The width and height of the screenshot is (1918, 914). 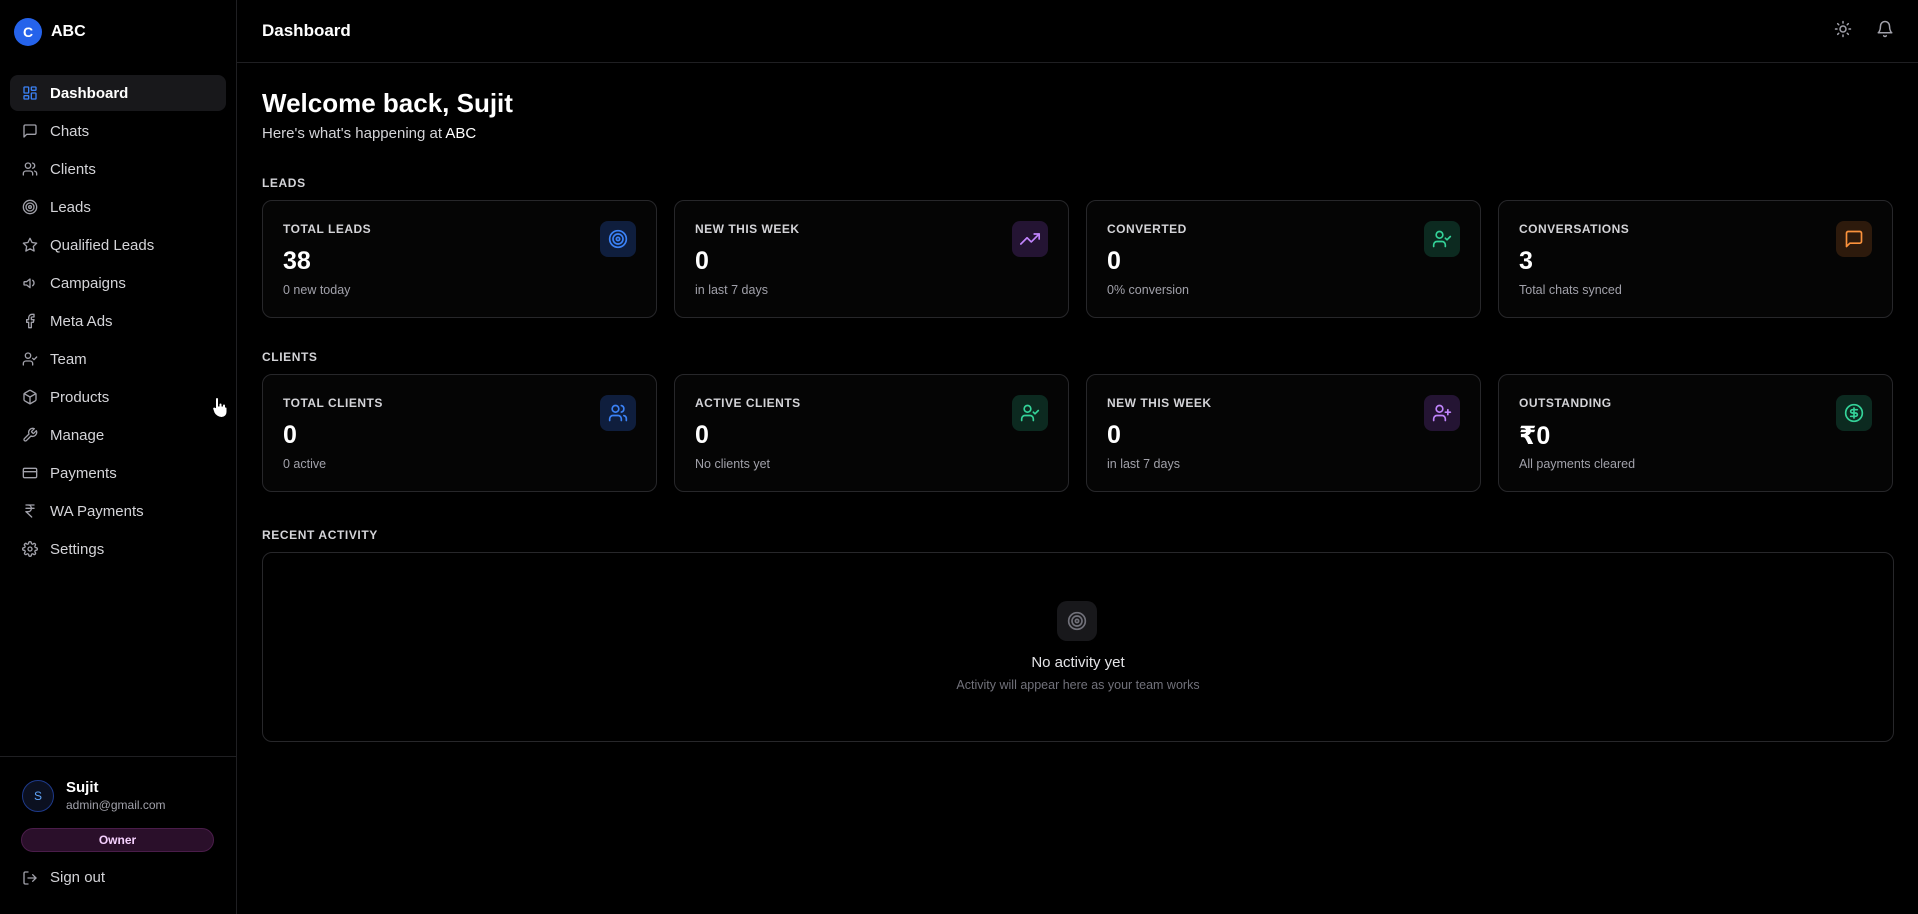 I want to click on sidebar-item-leads: Leads, so click(x=118, y=207).